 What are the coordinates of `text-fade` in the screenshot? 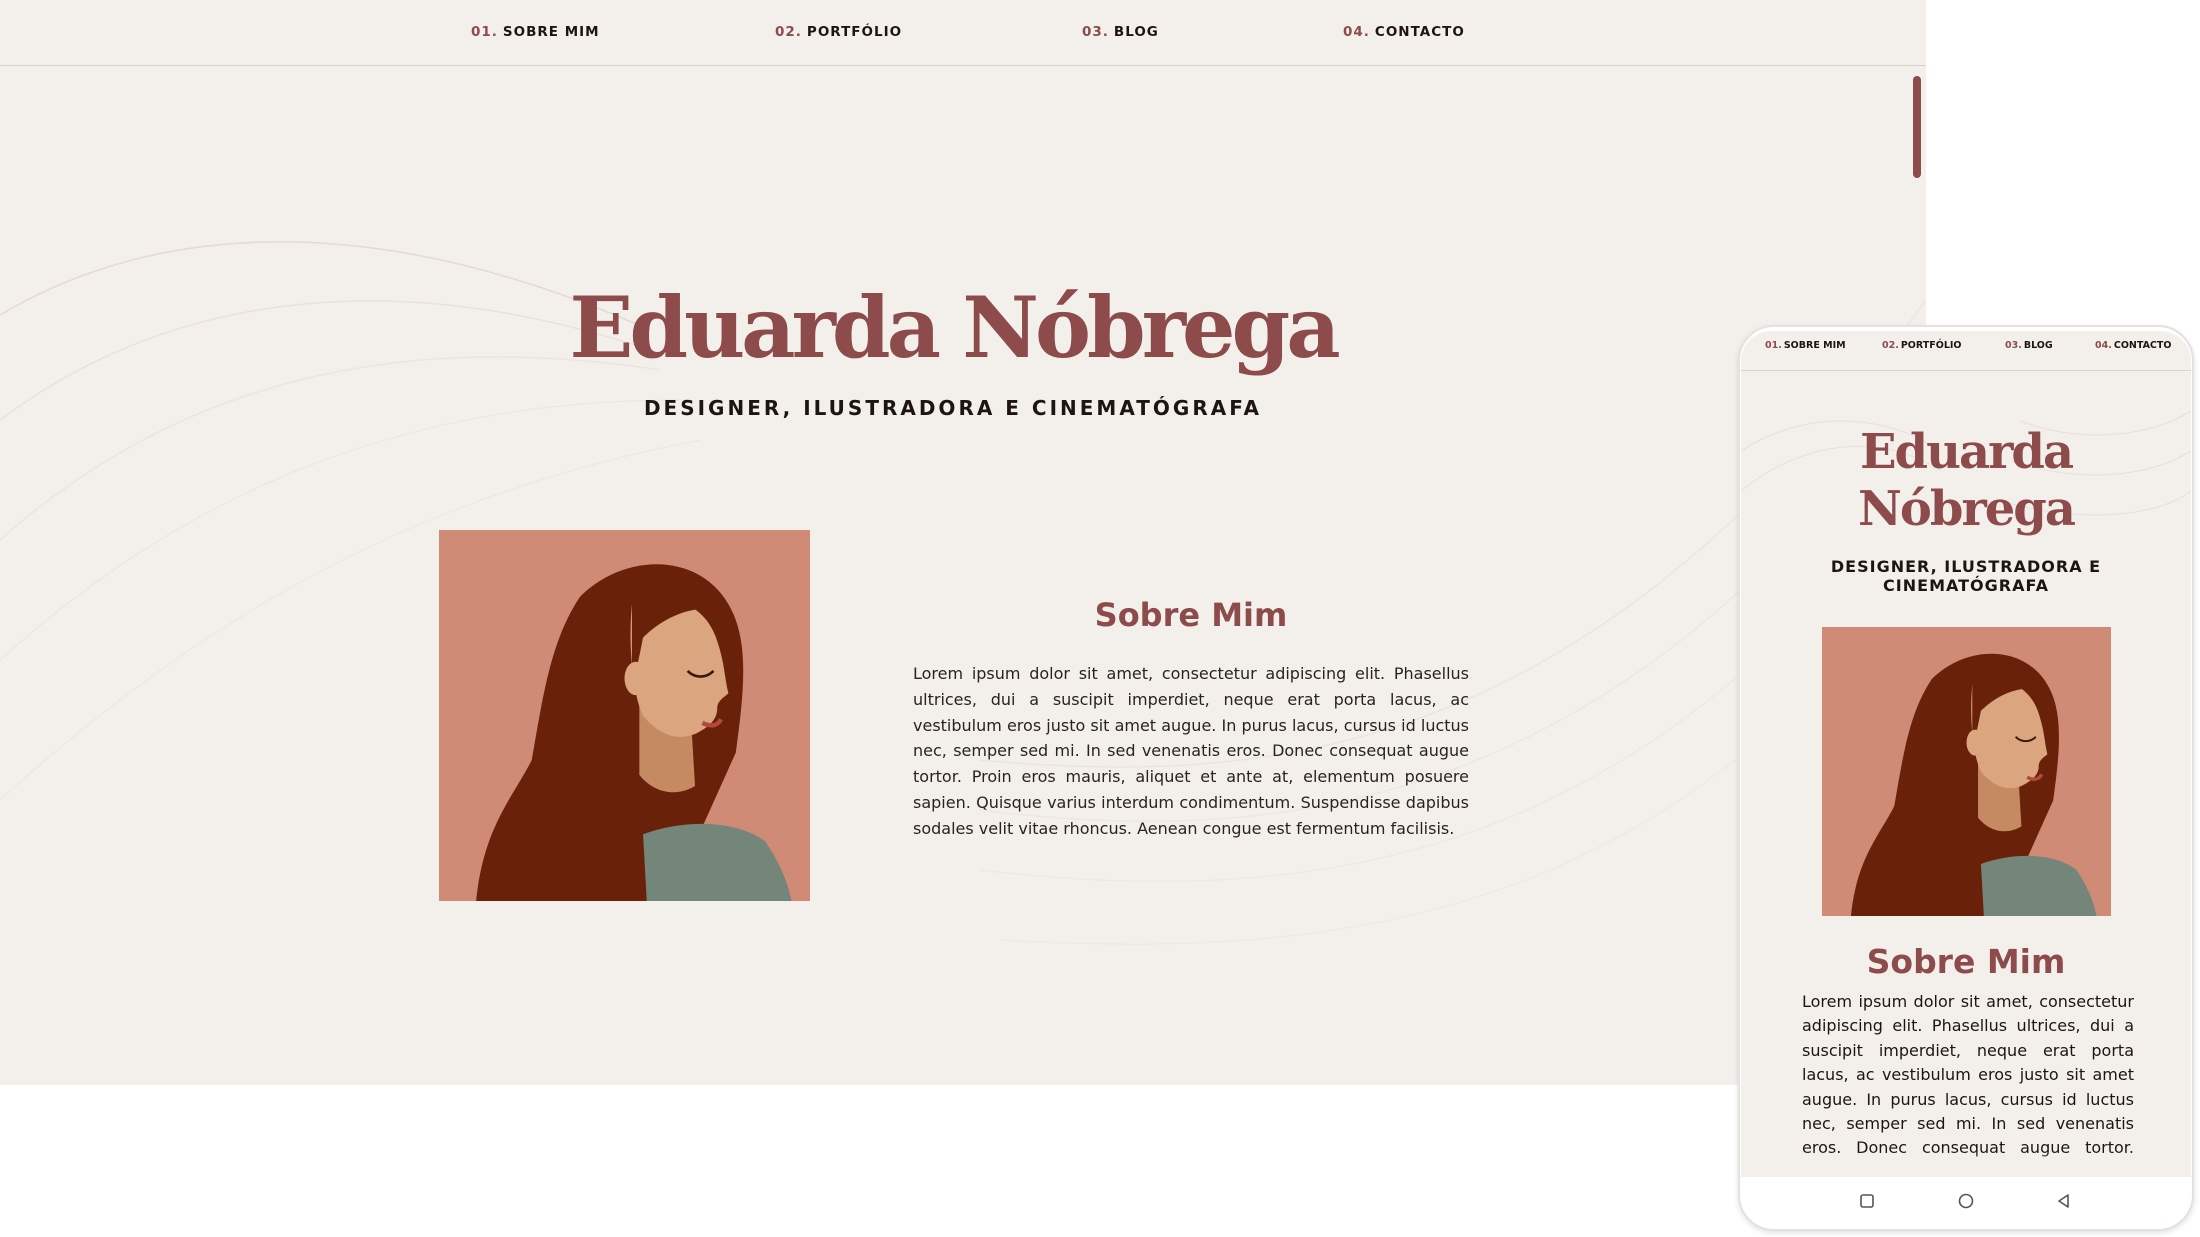 It's located at (1966, 1164).